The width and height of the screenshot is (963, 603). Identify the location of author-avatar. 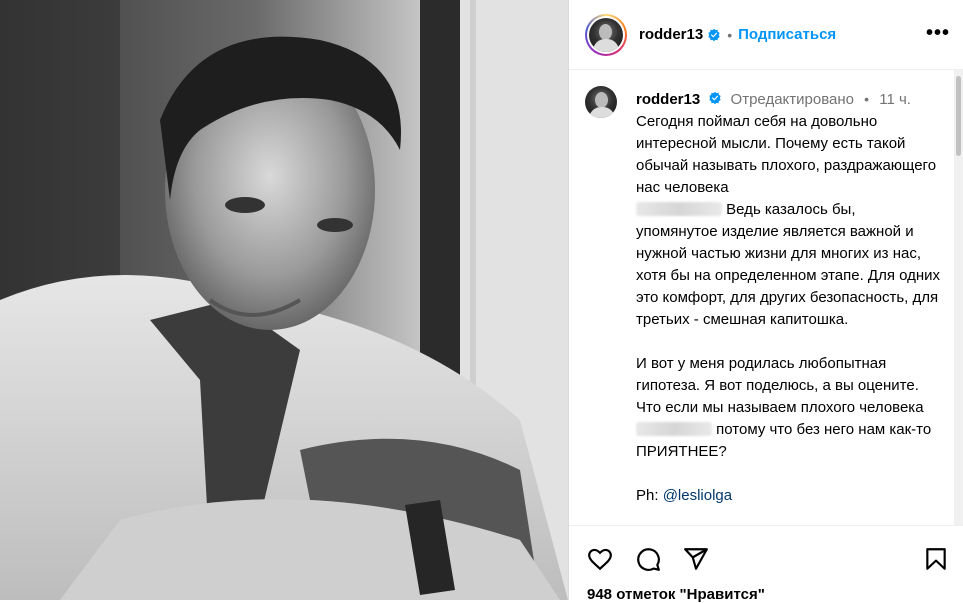
(606, 34).